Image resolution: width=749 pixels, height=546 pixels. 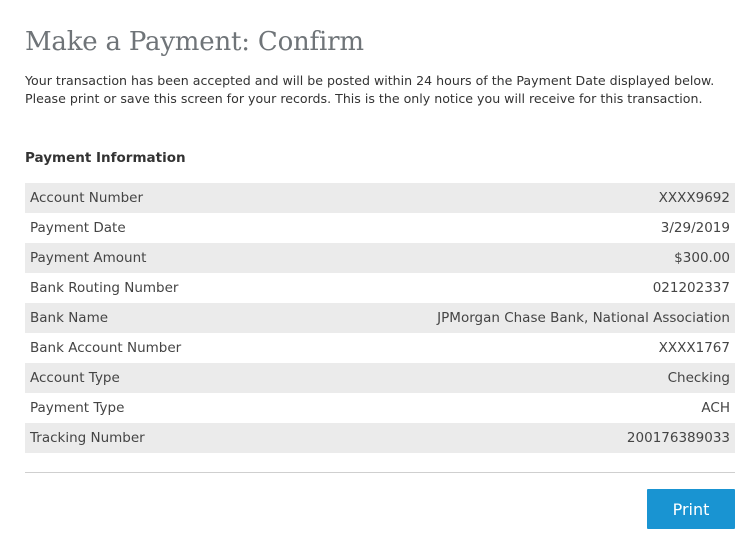 I want to click on table-row-payment-type: Payment Type ACH, so click(x=380, y=408).